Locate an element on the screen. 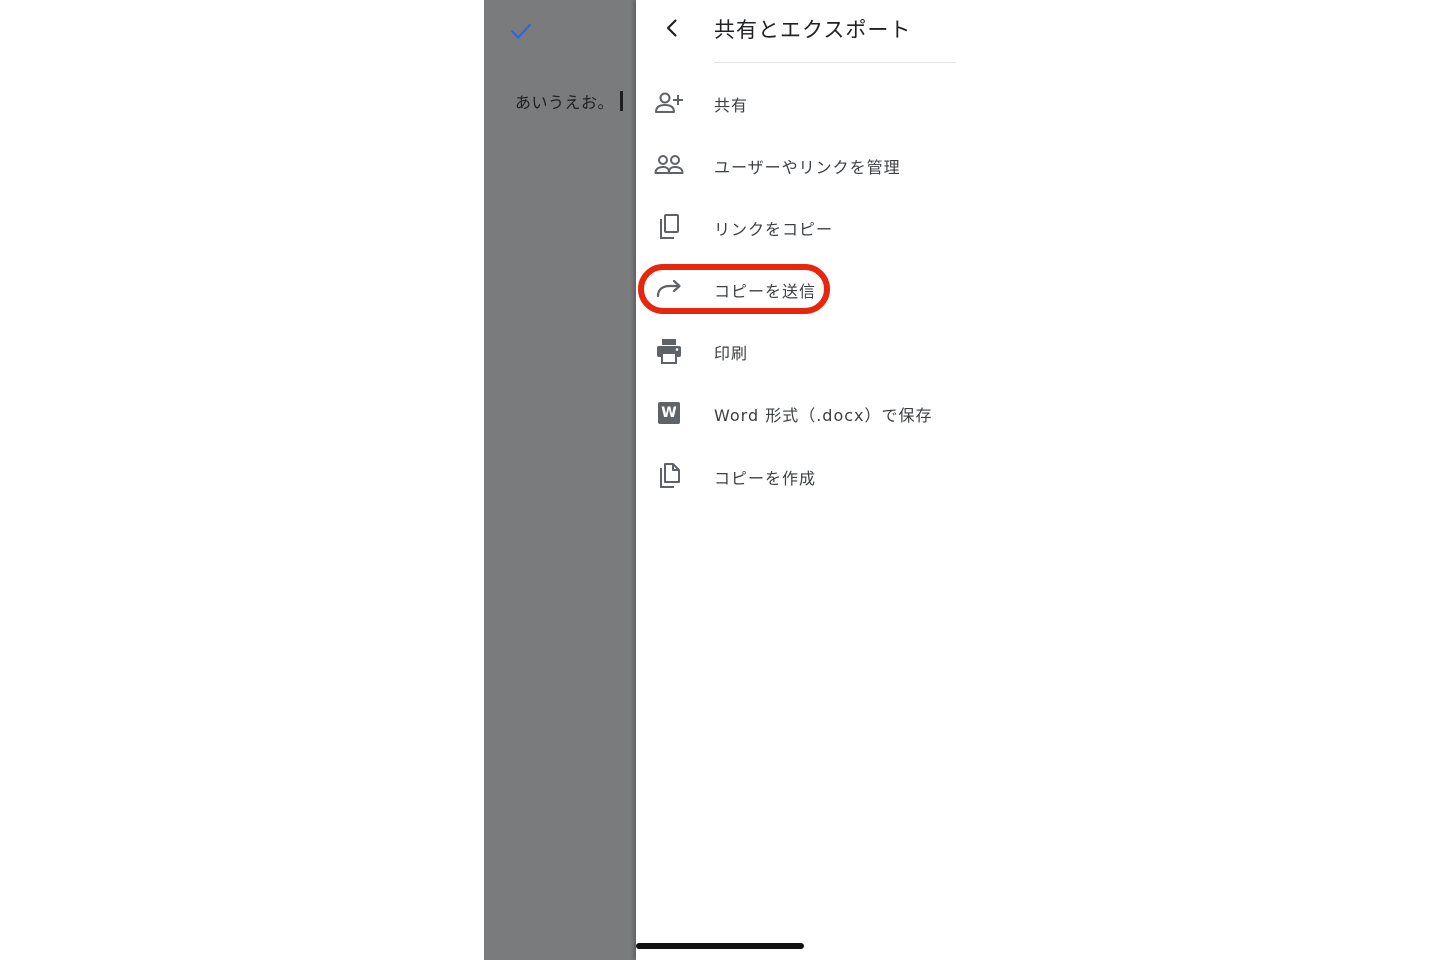 The width and height of the screenshot is (1440, 960). menu-item-send-copy: コピーを送信 is located at coordinates (796, 289).